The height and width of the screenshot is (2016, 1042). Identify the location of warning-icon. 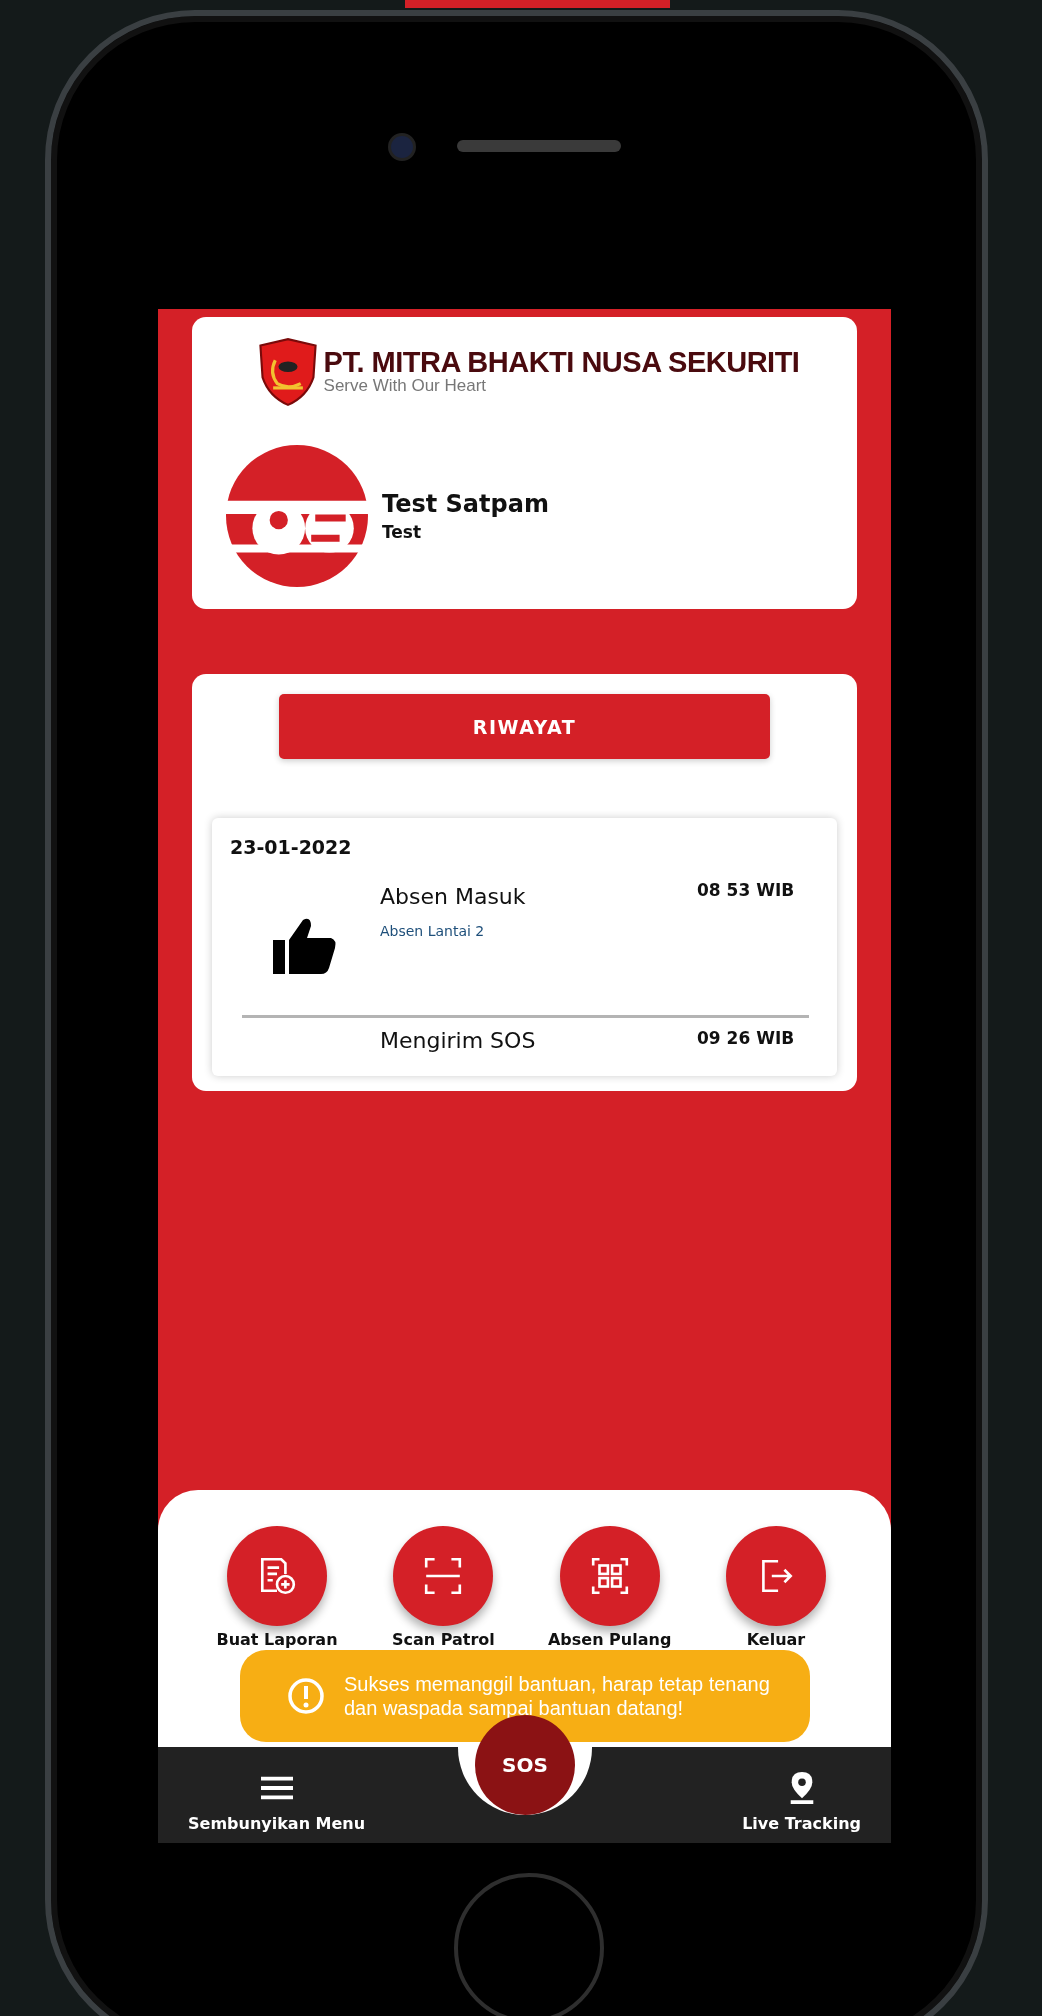
(306, 1696).